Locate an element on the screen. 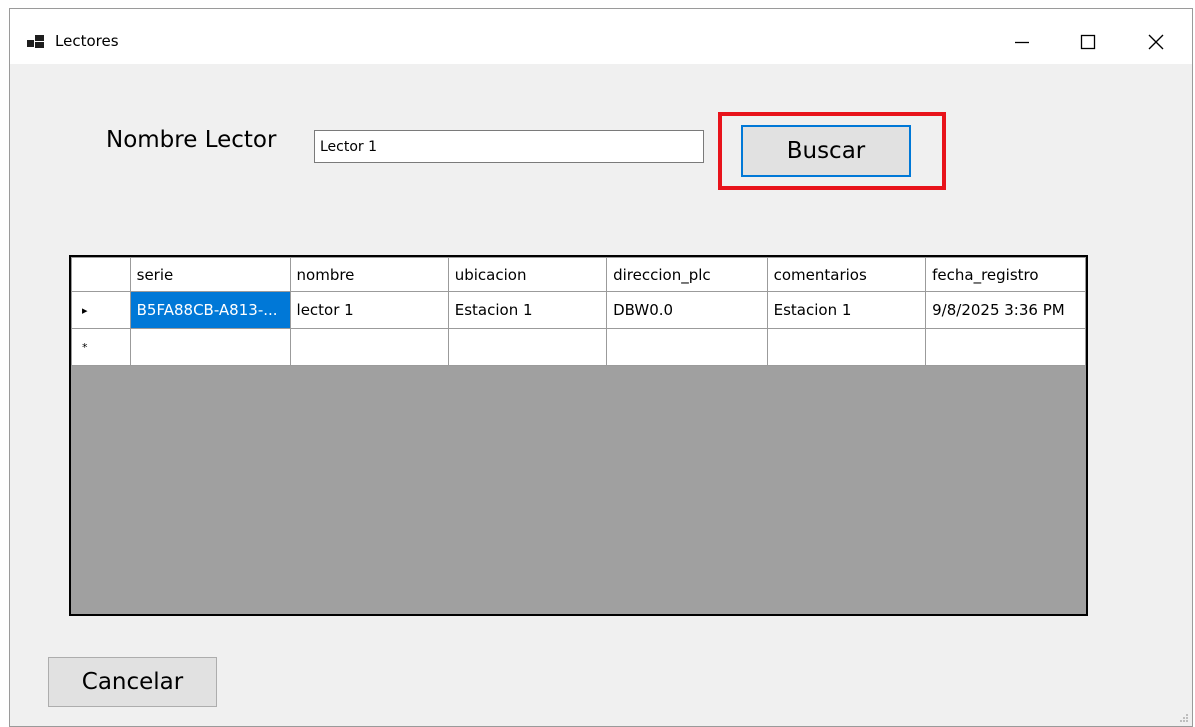 The width and height of the screenshot is (1195, 727). title-bar: Lectores is located at coordinates (601, 36).